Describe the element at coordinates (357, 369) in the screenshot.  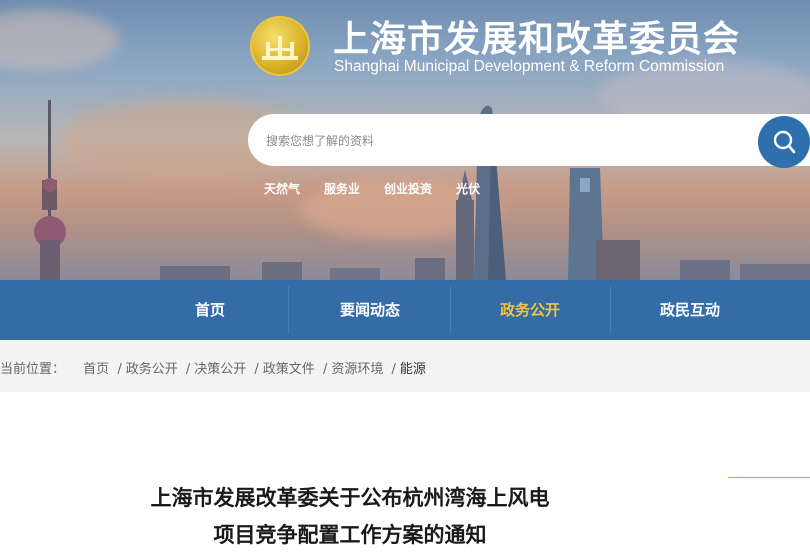
I see `breadcrumb-resources-environment: 资源环境` at that location.